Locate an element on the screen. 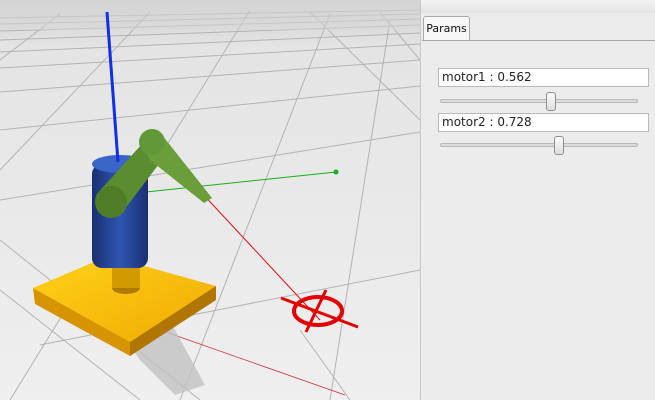 The width and height of the screenshot is (655, 400). motor1-slider is located at coordinates (539, 101).